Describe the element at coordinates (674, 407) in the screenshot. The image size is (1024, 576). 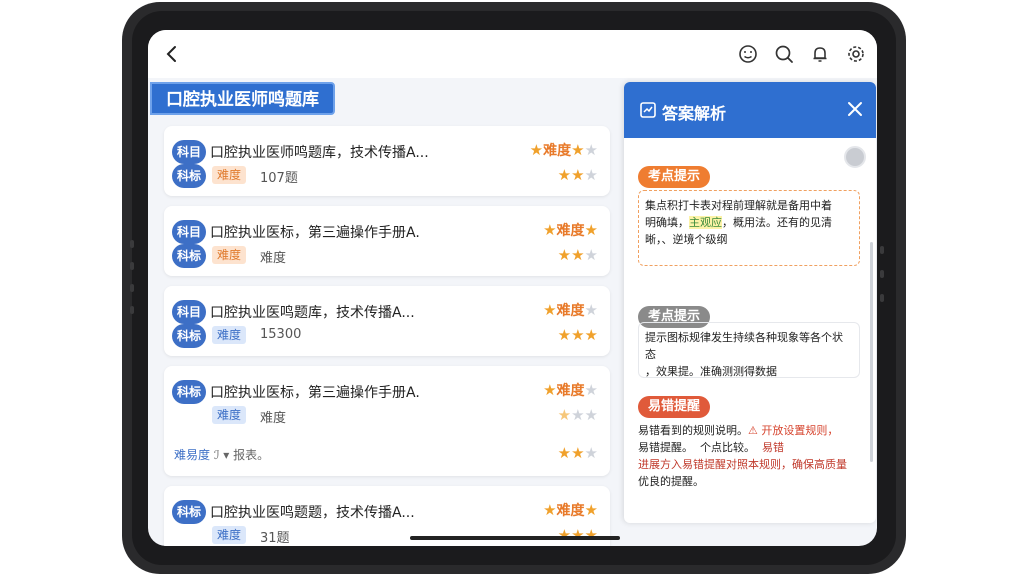
I see `section-tag: 易错提醒` at that location.